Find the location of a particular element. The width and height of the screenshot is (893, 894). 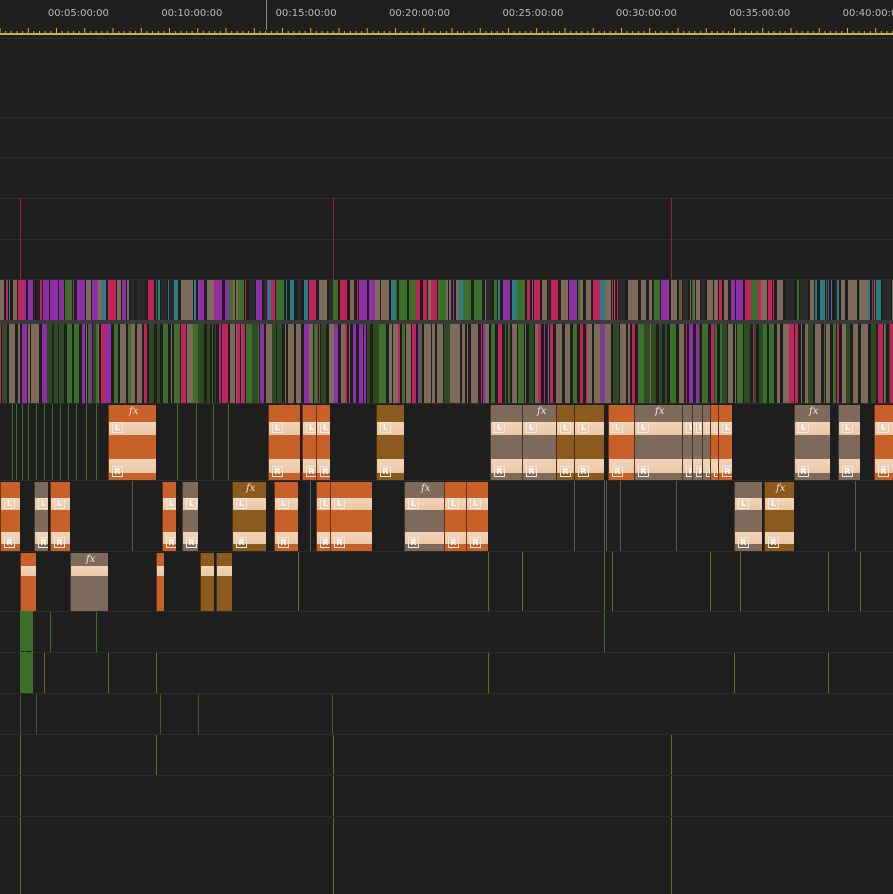

playhead-icon is located at coordinates (266, 15).